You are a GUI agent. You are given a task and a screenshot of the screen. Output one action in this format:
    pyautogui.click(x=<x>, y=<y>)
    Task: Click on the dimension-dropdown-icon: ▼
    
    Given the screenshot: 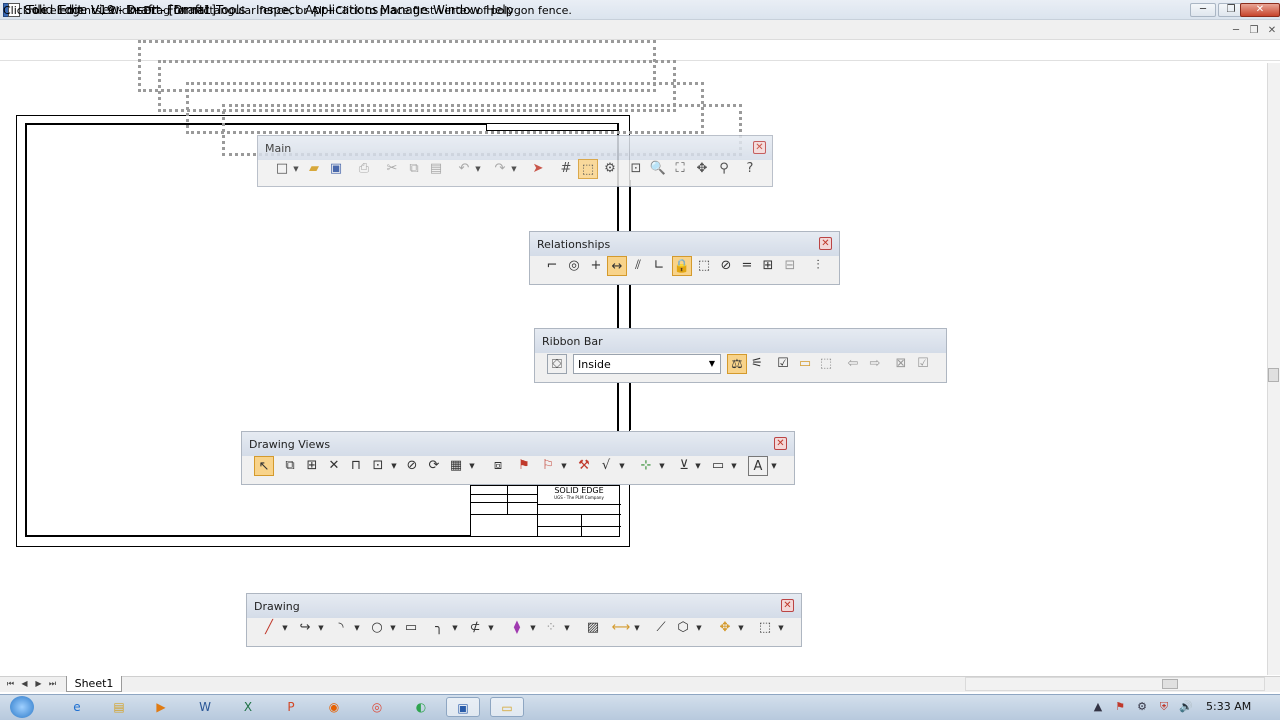 What is the action you would take?
    pyautogui.click(x=637, y=628)
    